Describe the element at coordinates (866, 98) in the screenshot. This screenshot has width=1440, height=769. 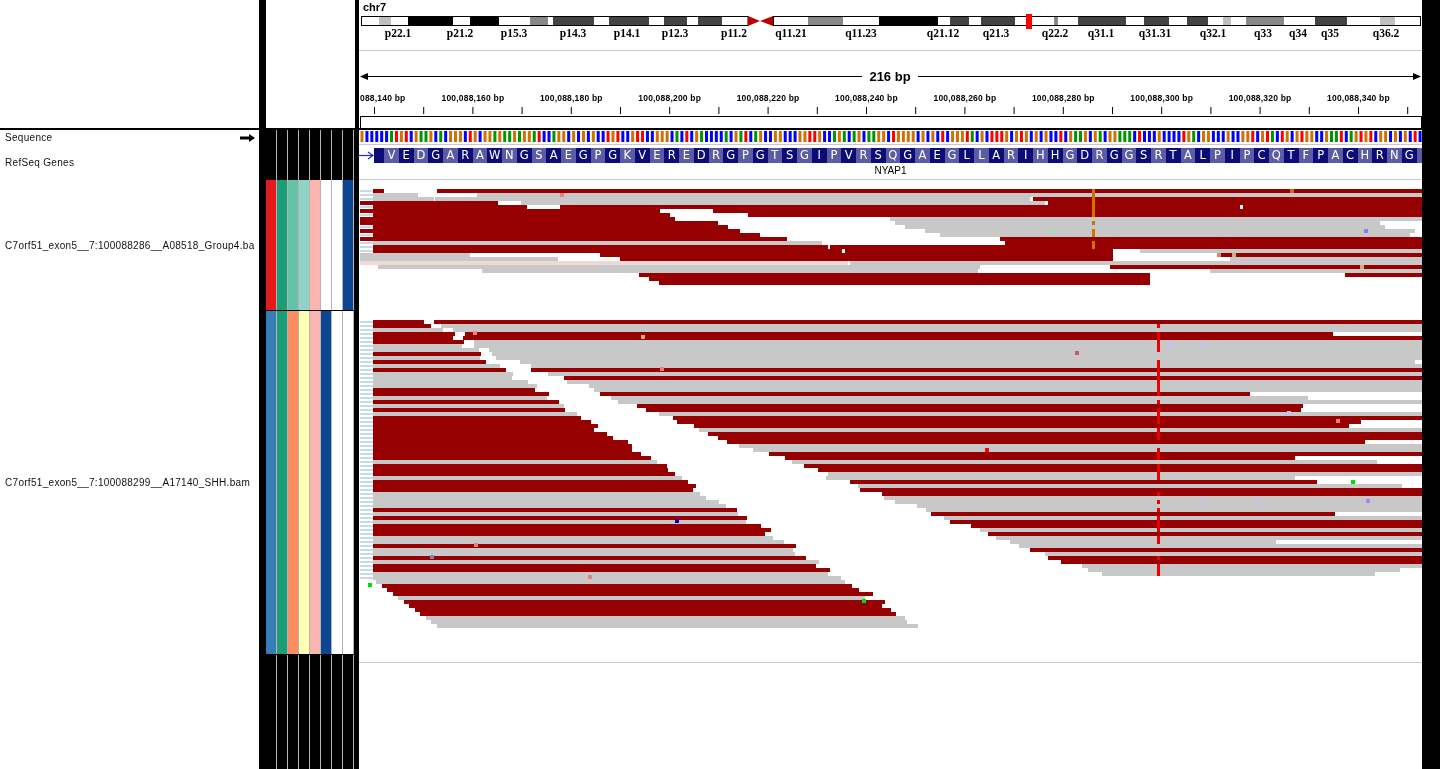
I see `ruler-tick-label: 100,088,240 bp` at that location.